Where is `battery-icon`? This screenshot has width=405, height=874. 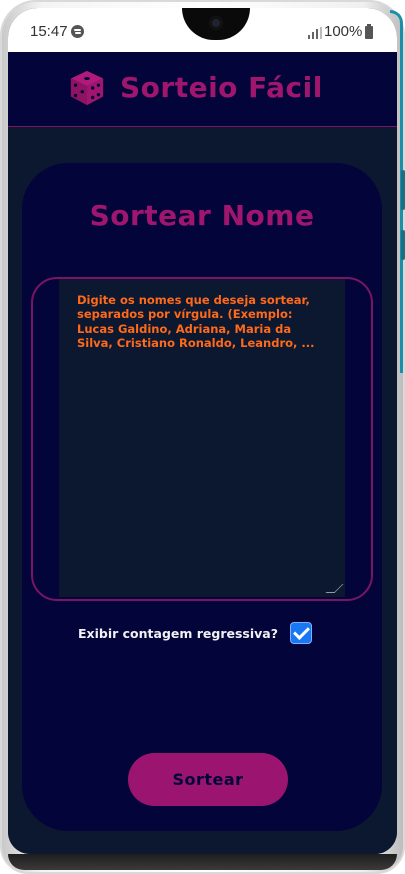
battery-icon is located at coordinates (369, 31).